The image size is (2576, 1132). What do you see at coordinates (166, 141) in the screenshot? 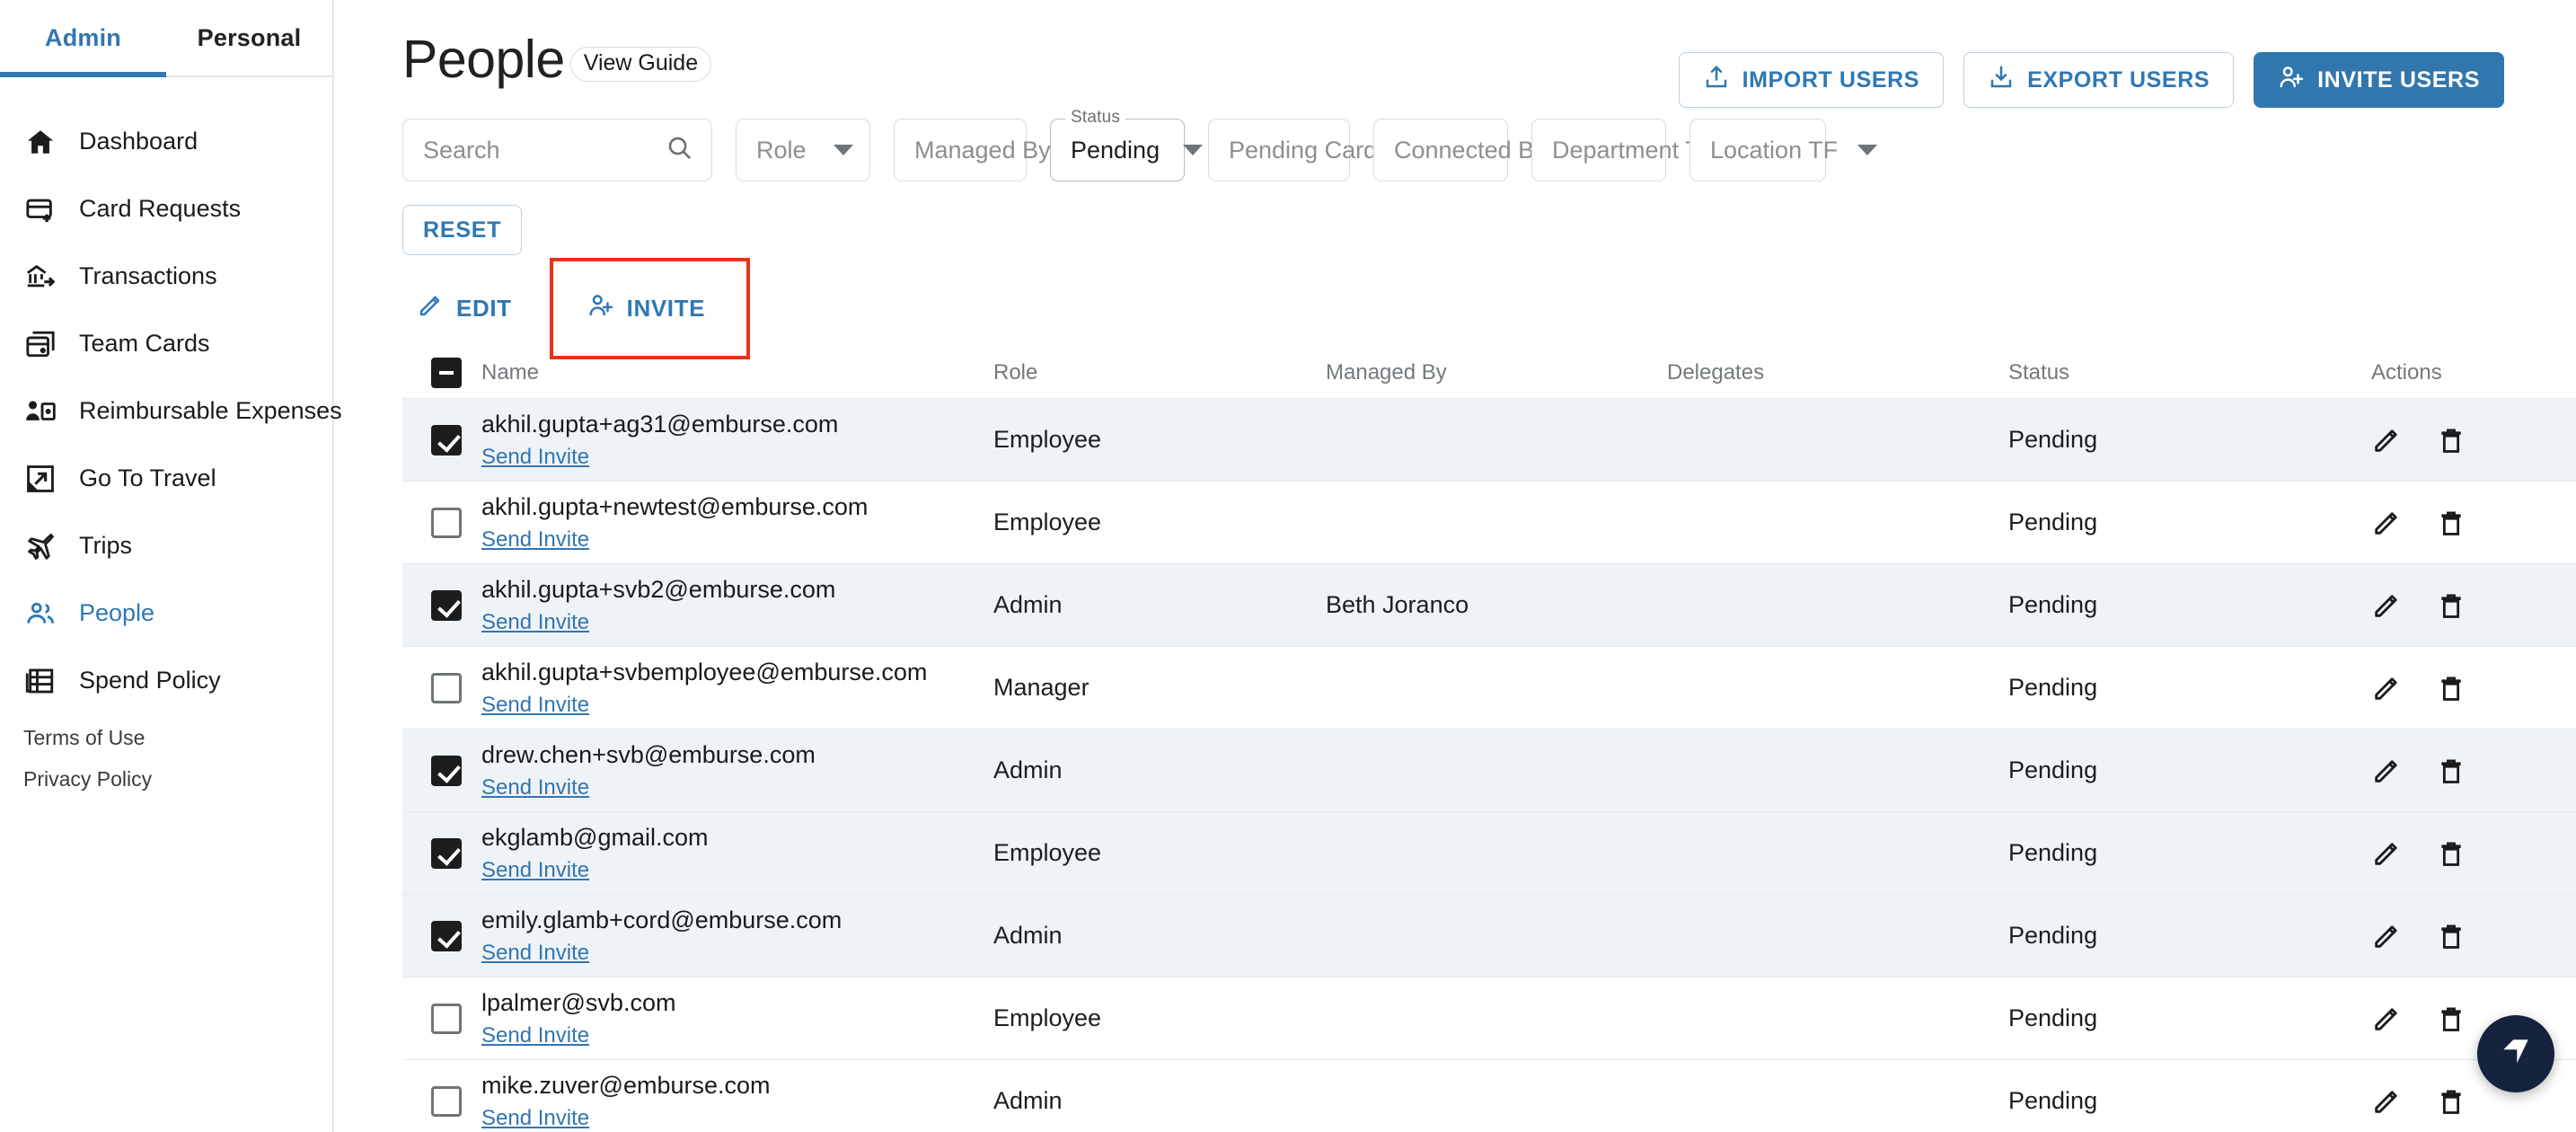
I see `sidebar-item-dashboard: Dashboard` at bounding box center [166, 141].